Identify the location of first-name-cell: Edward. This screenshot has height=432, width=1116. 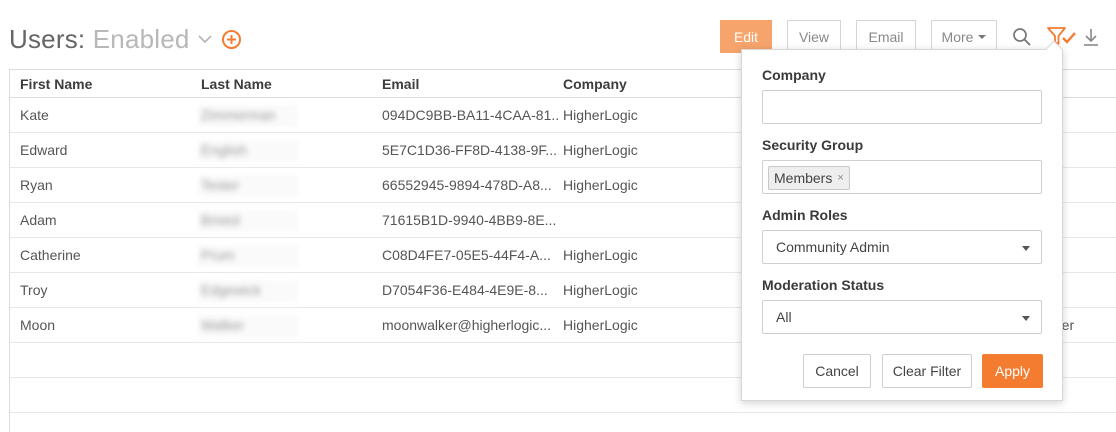
(44, 150).